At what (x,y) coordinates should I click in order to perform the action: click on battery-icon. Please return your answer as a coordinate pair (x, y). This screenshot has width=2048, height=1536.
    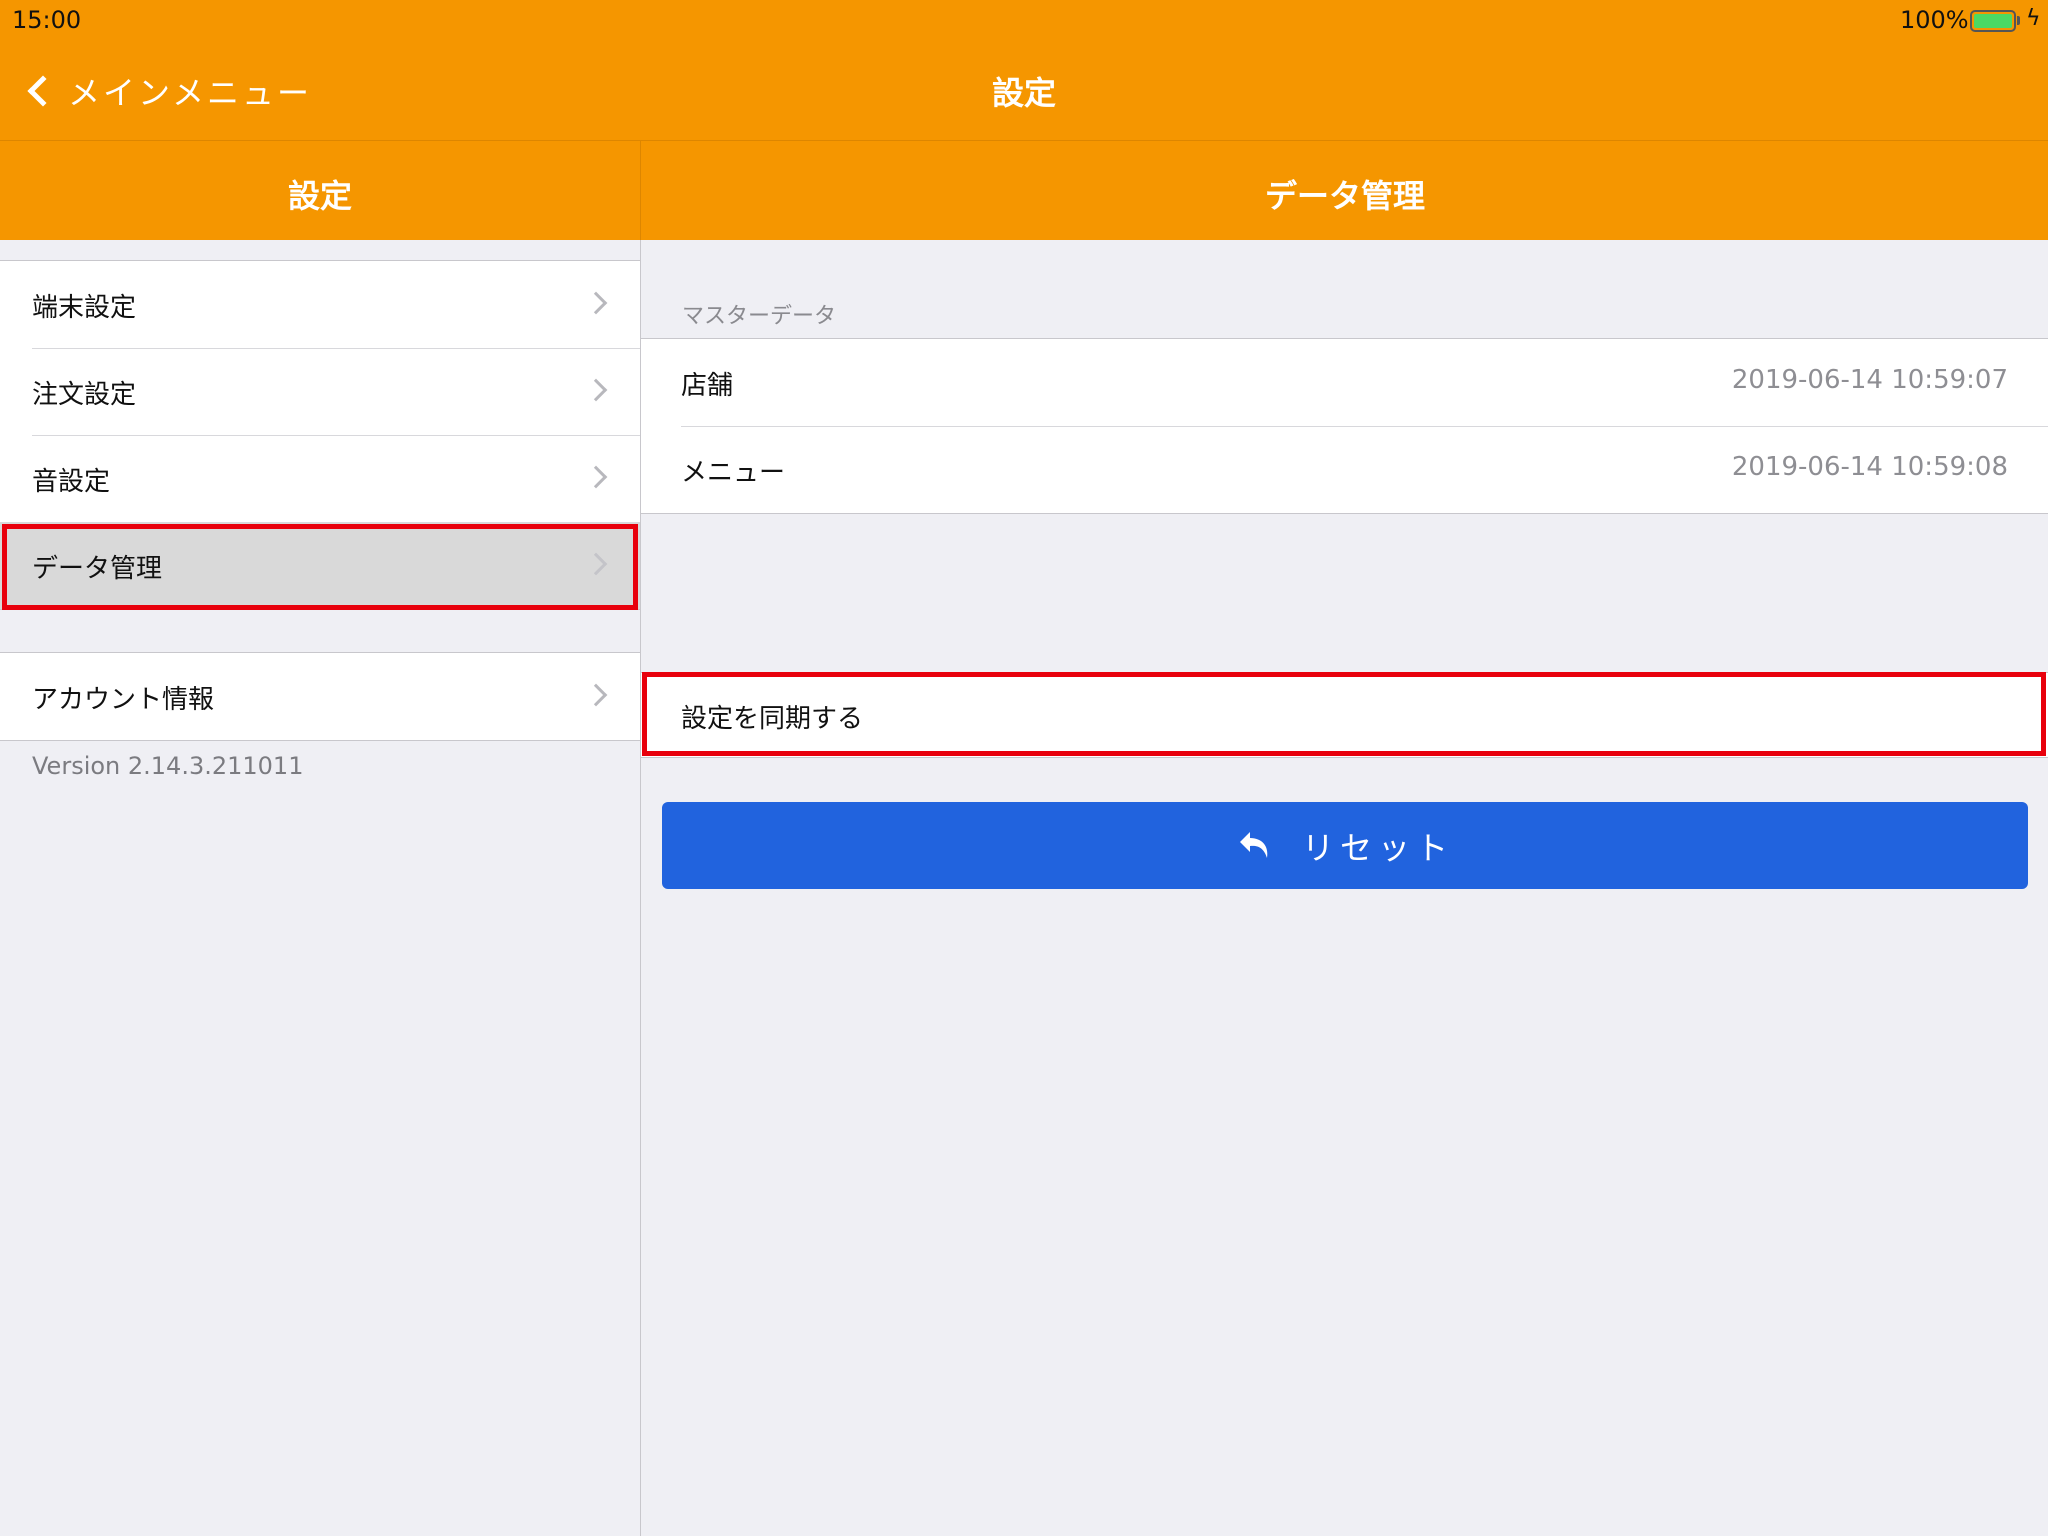
    Looking at the image, I should click on (1993, 21).